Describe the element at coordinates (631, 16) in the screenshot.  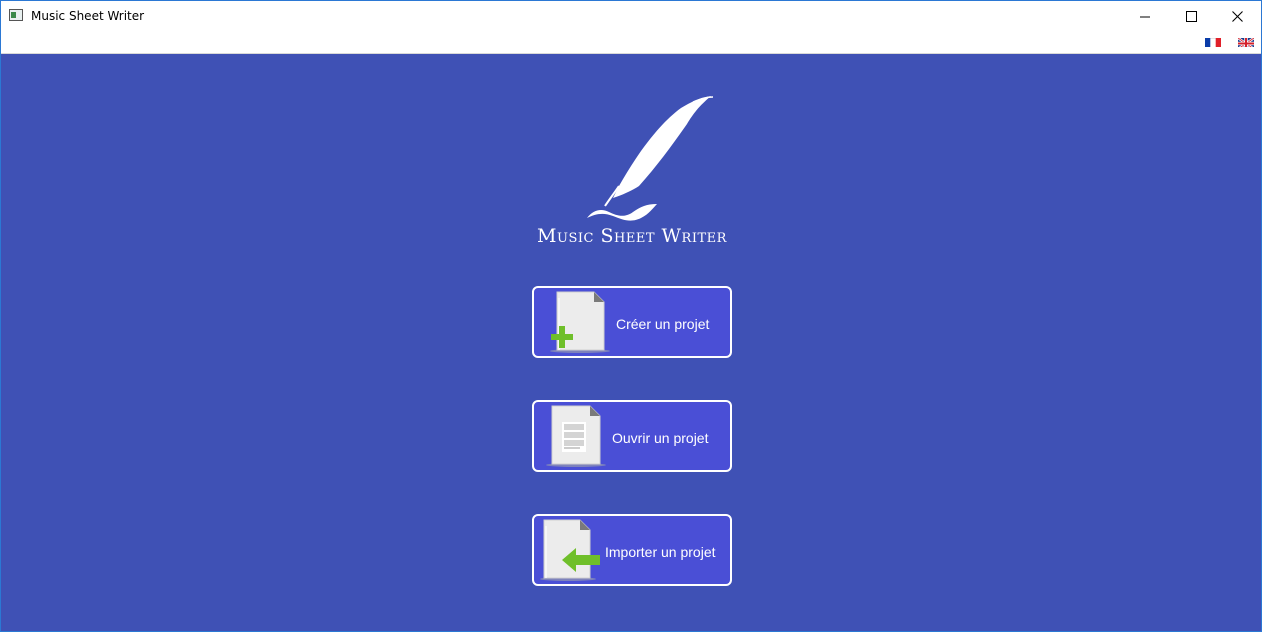
I see `title-bar: Music Sheet Writer` at that location.